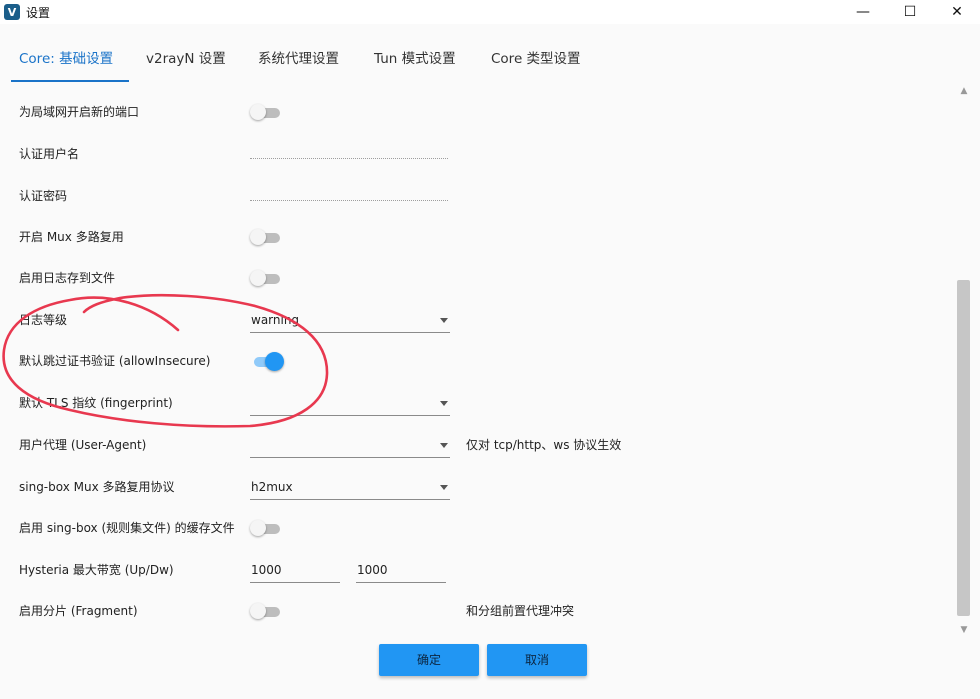 The image size is (980, 699). What do you see at coordinates (186, 57) in the screenshot?
I see `tab-v2rayn: v2rayN 设置` at bounding box center [186, 57].